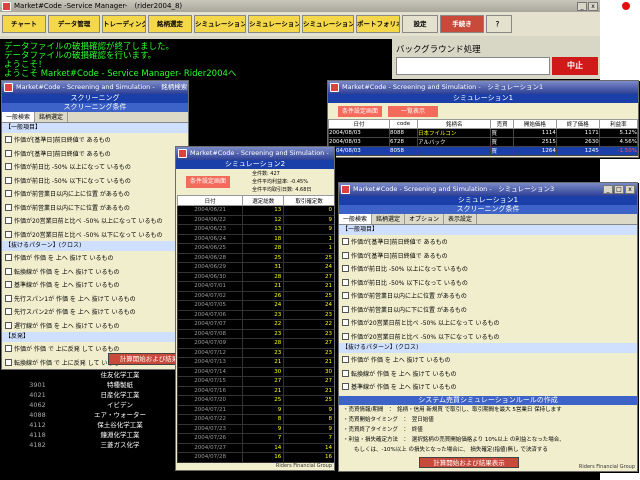 The width and height of the screenshot is (640, 480). What do you see at coordinates (575, 66) in the screenshot?
I see `stop-button: 中止` at bounding box center [575, 66].